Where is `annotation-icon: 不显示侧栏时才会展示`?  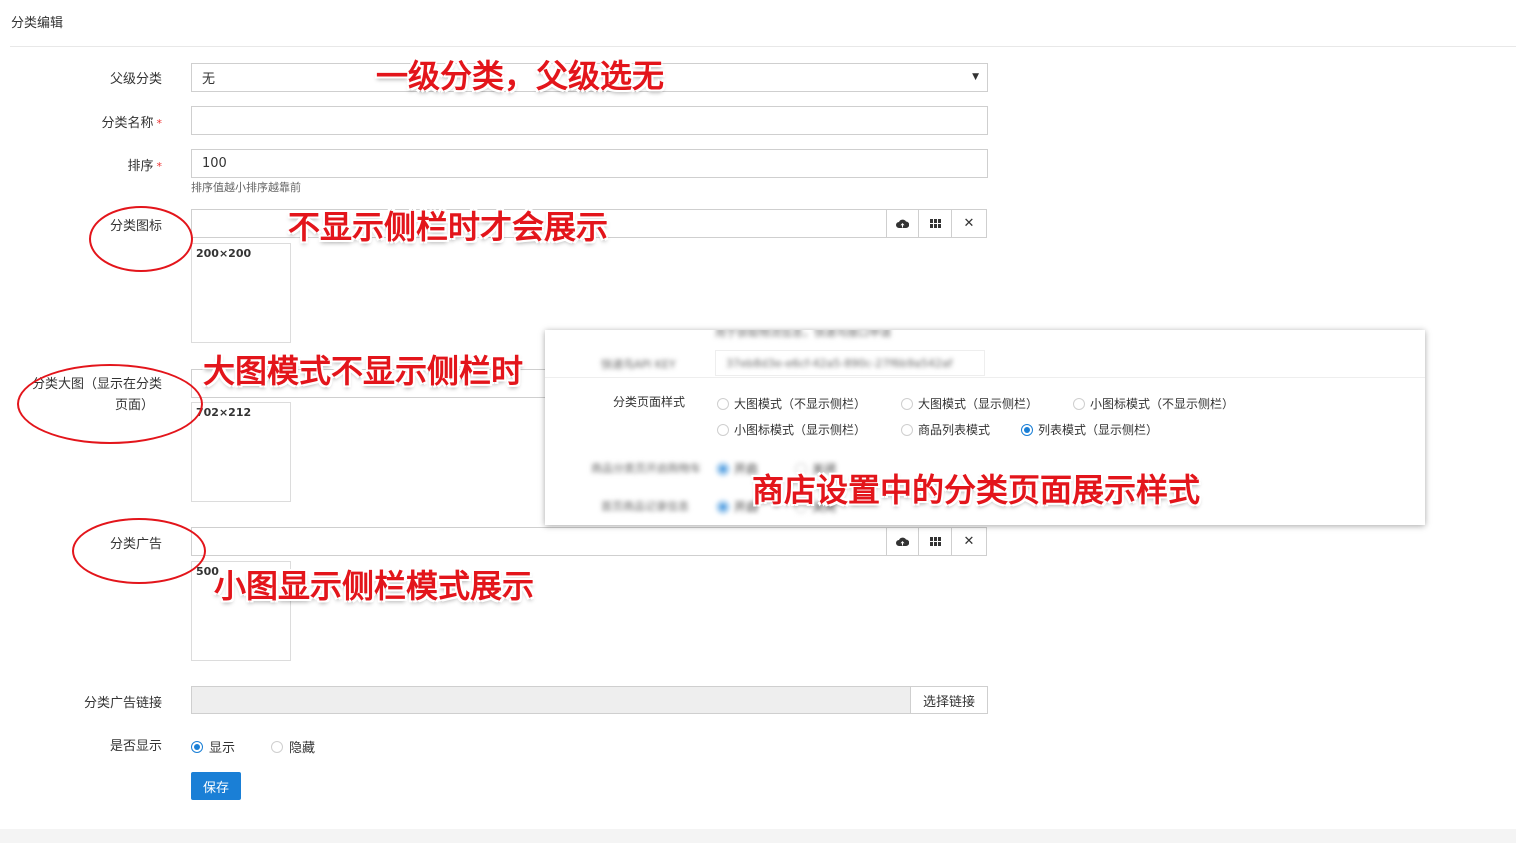
annotation-icon: 不显示侧栏时才会展示 is located at coordinates (448, 227).